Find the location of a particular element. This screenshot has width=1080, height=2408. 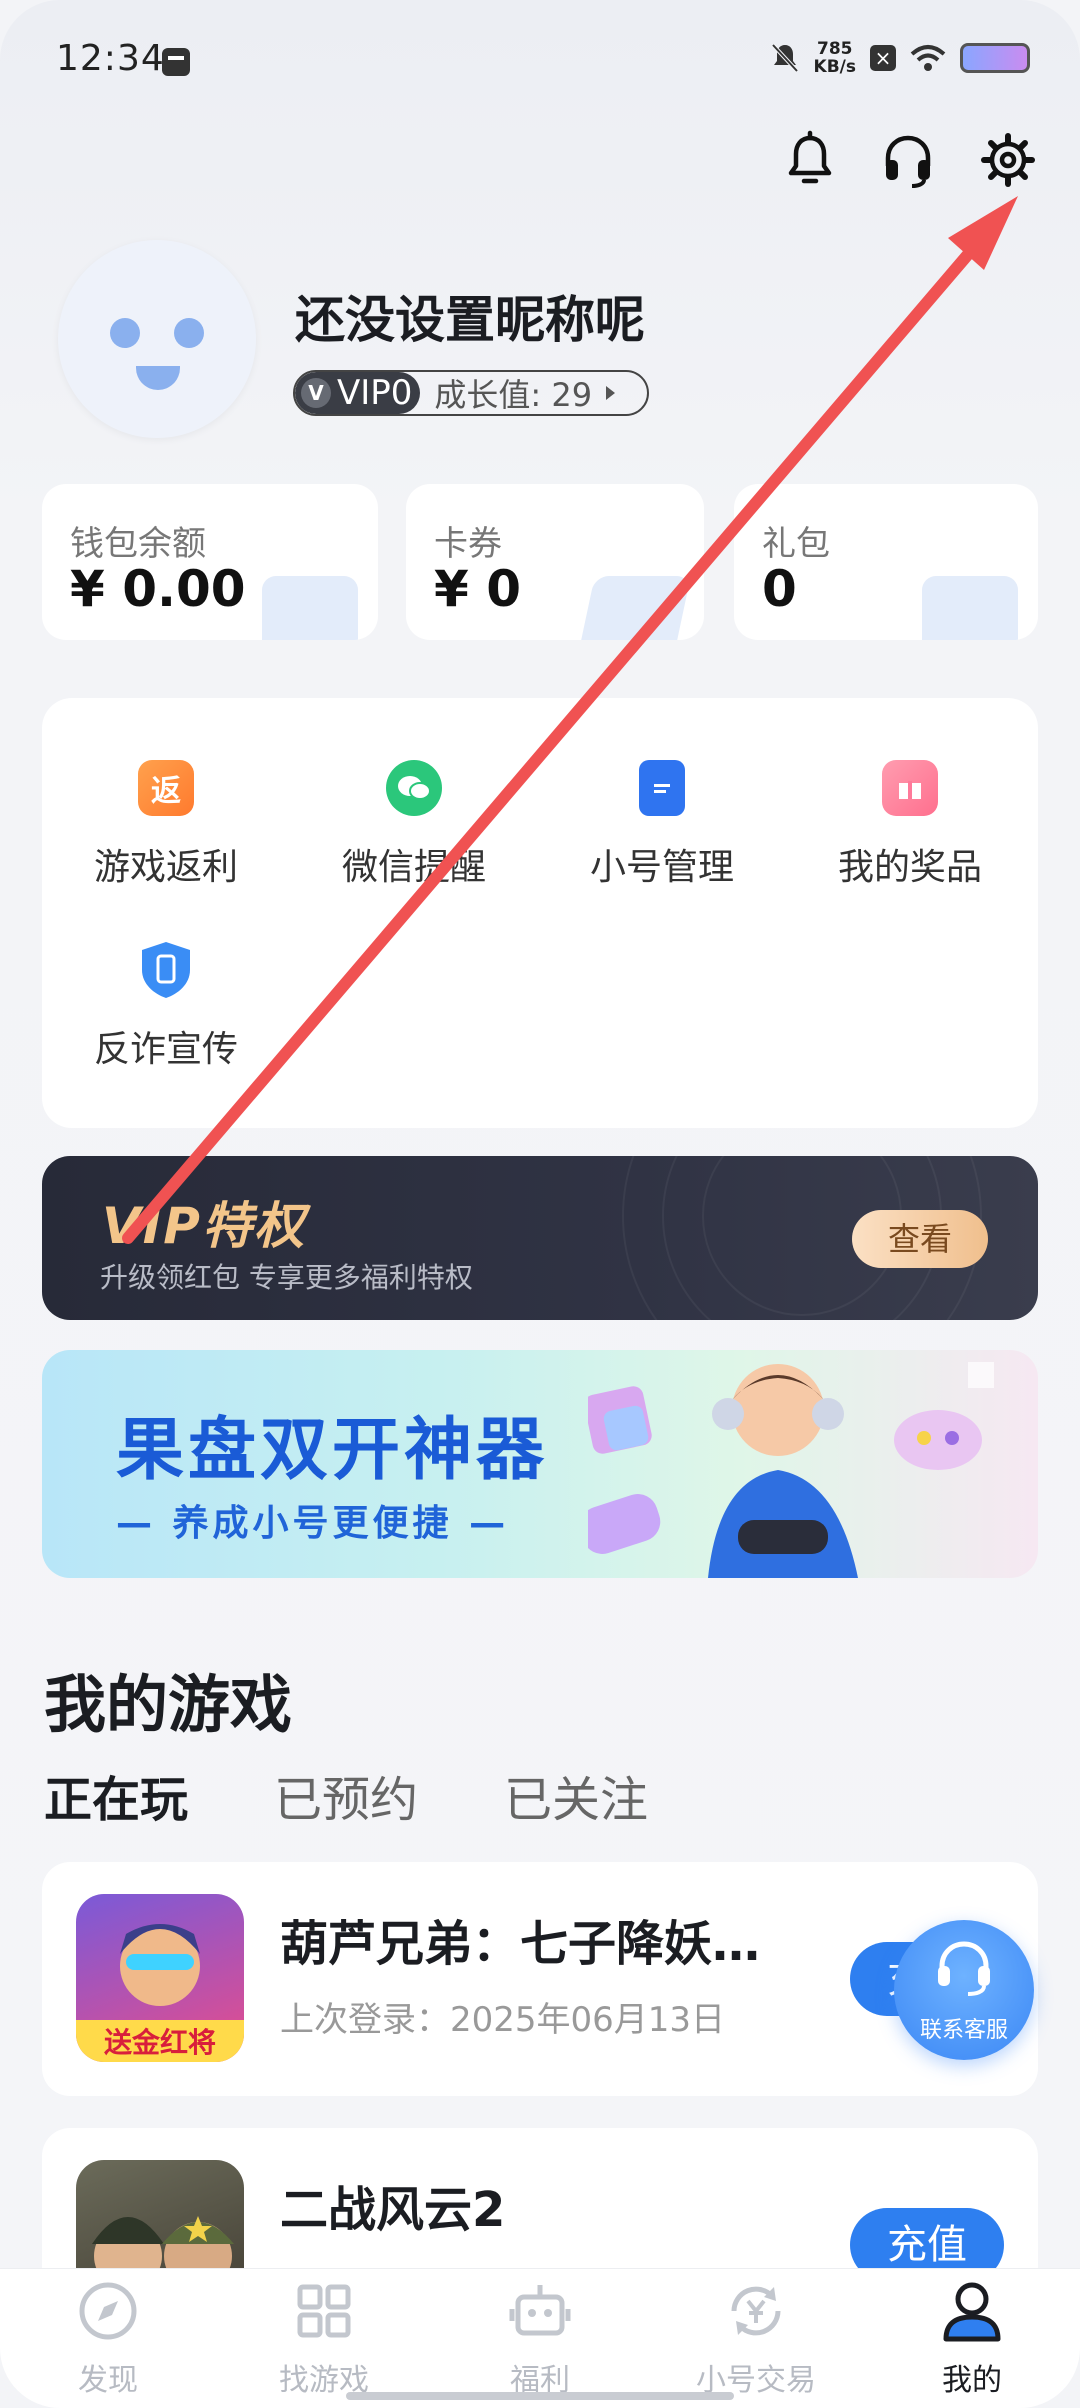

person-icon is located at coordinates (972, 2312).